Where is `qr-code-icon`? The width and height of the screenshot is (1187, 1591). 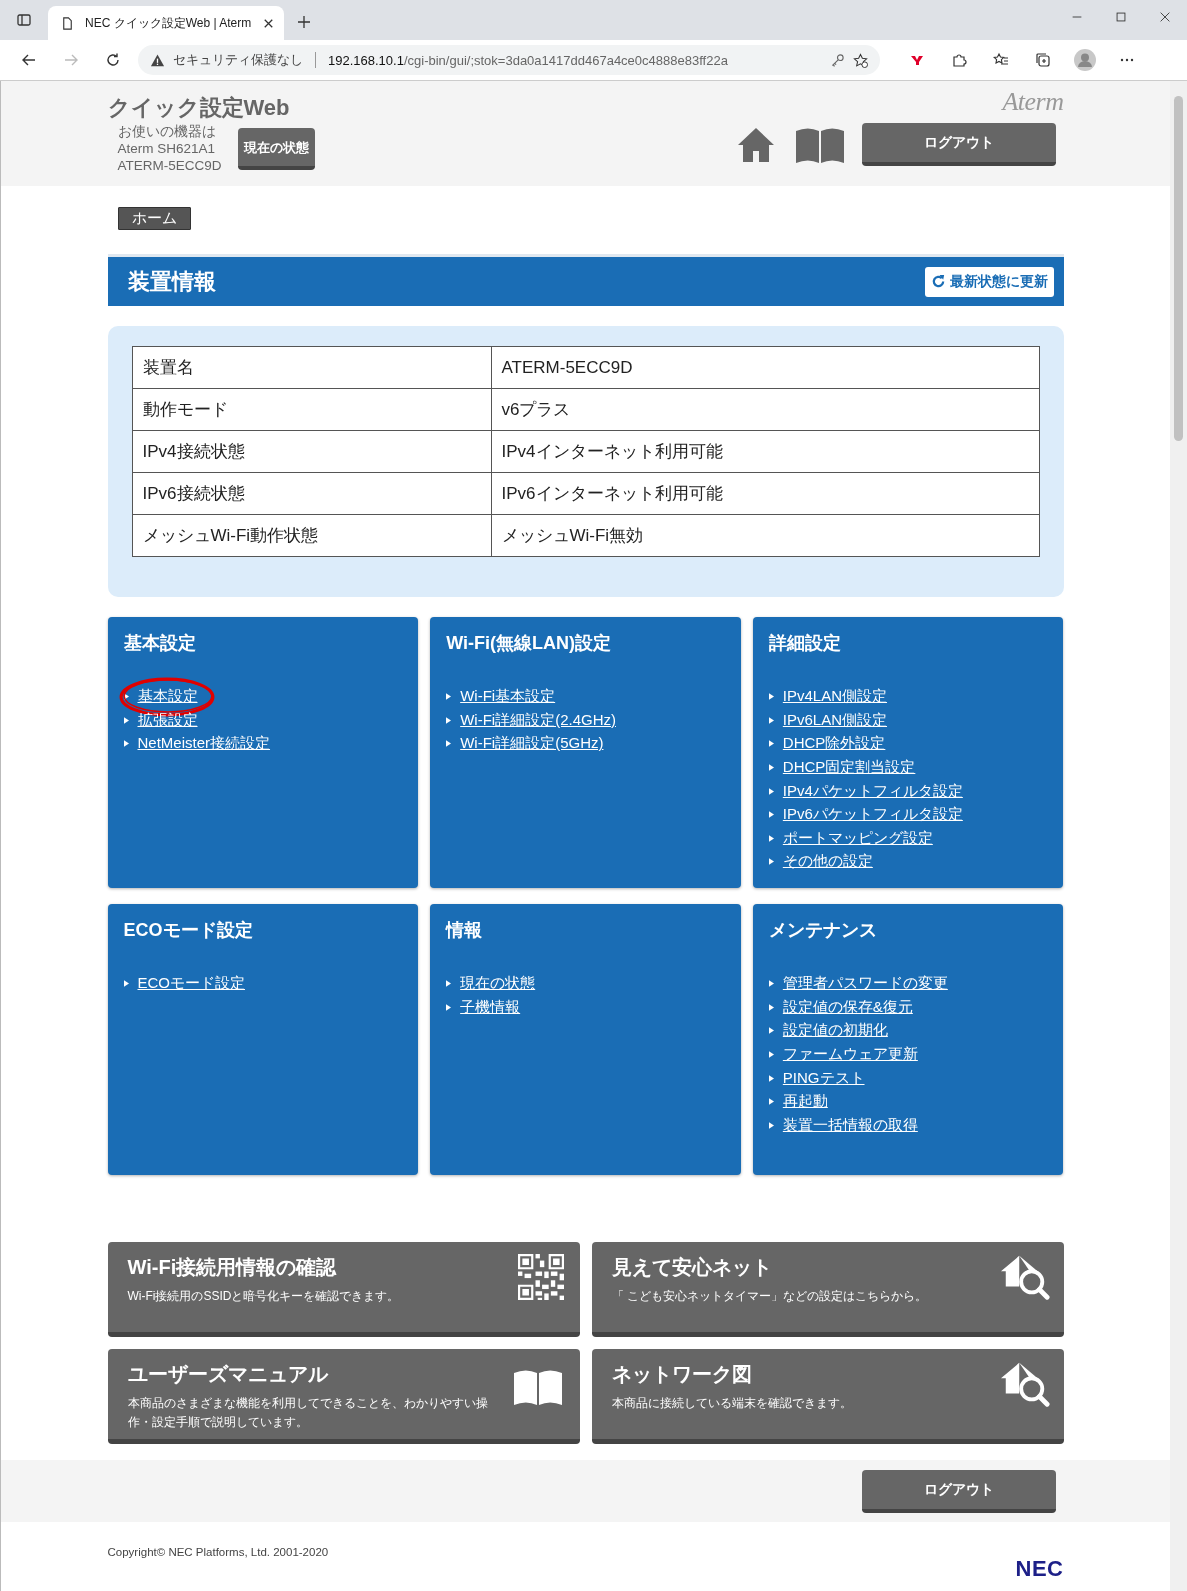
qr-code-icon is located at coordinates (540, 1277).